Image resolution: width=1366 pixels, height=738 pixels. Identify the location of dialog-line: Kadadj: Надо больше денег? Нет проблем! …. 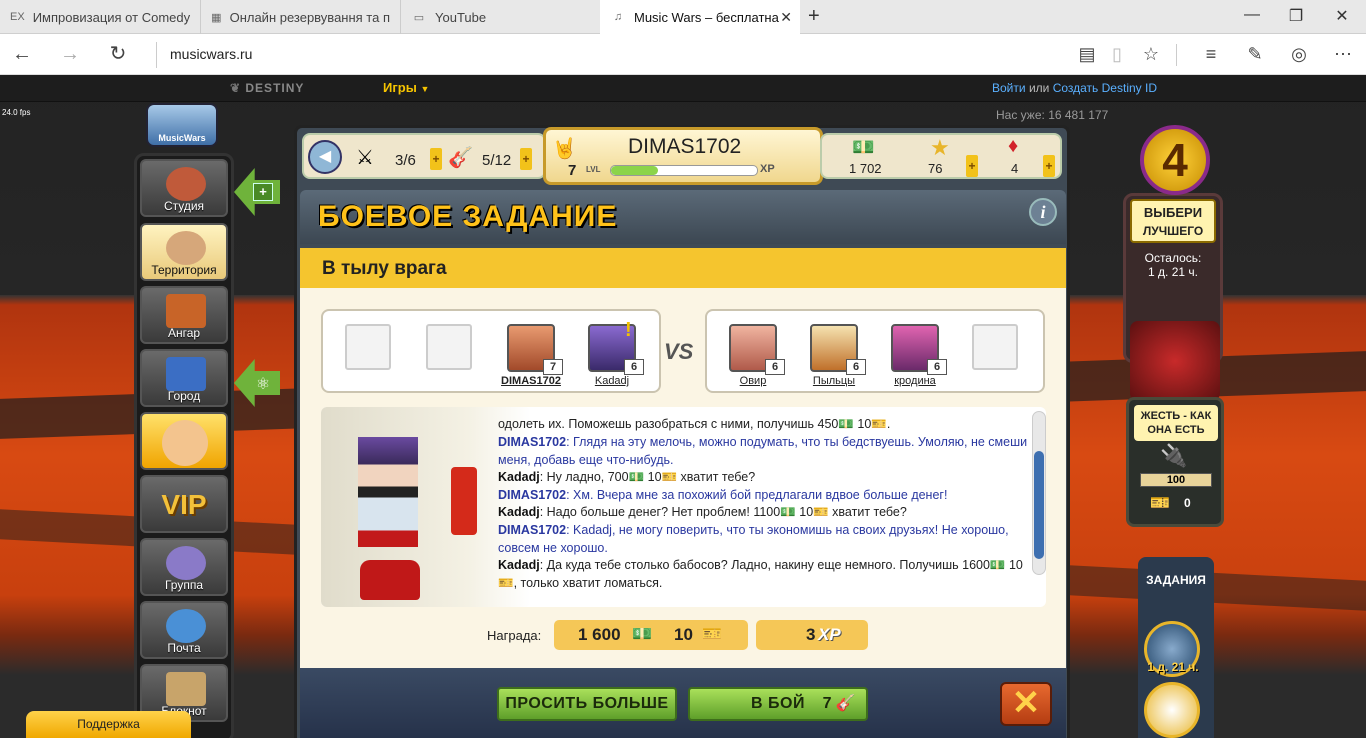
(702, 512).